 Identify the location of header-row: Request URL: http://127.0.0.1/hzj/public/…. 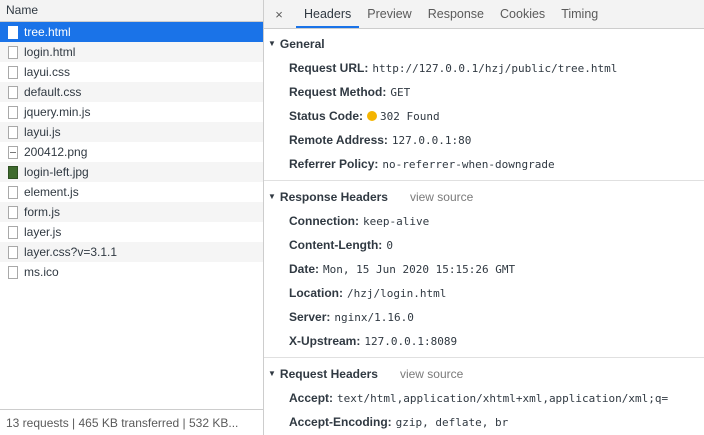
(484, 68).